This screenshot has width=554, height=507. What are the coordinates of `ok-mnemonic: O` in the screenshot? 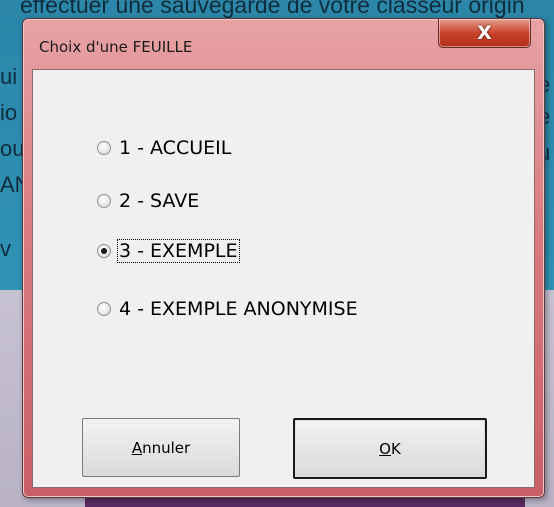 It's located at (385, 448).